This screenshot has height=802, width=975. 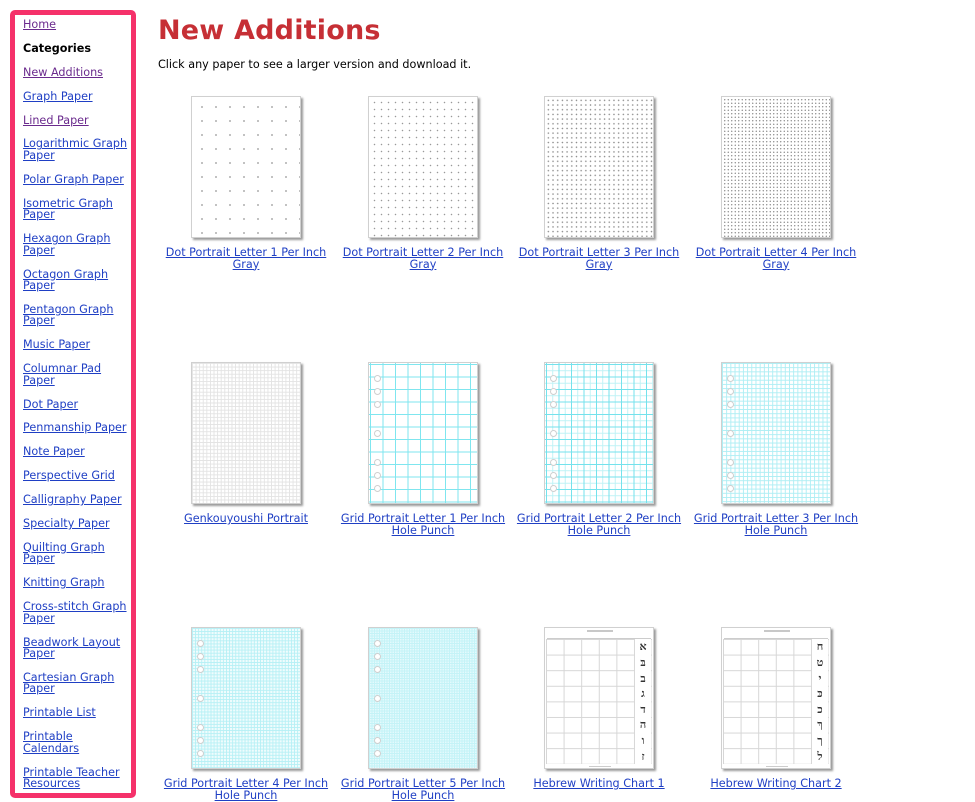 I want to click on sidebar-item-printable-list: Printable List, so click(x=77, y=713).